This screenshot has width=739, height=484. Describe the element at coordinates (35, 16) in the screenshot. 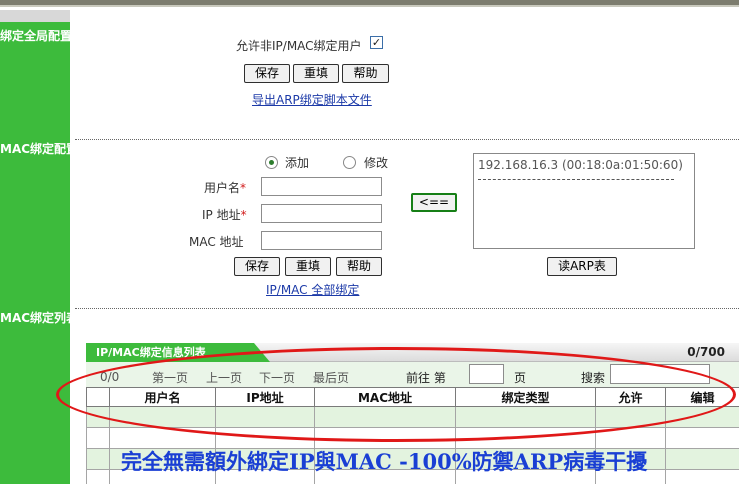

I see `sidebar-header-strip` at that location.